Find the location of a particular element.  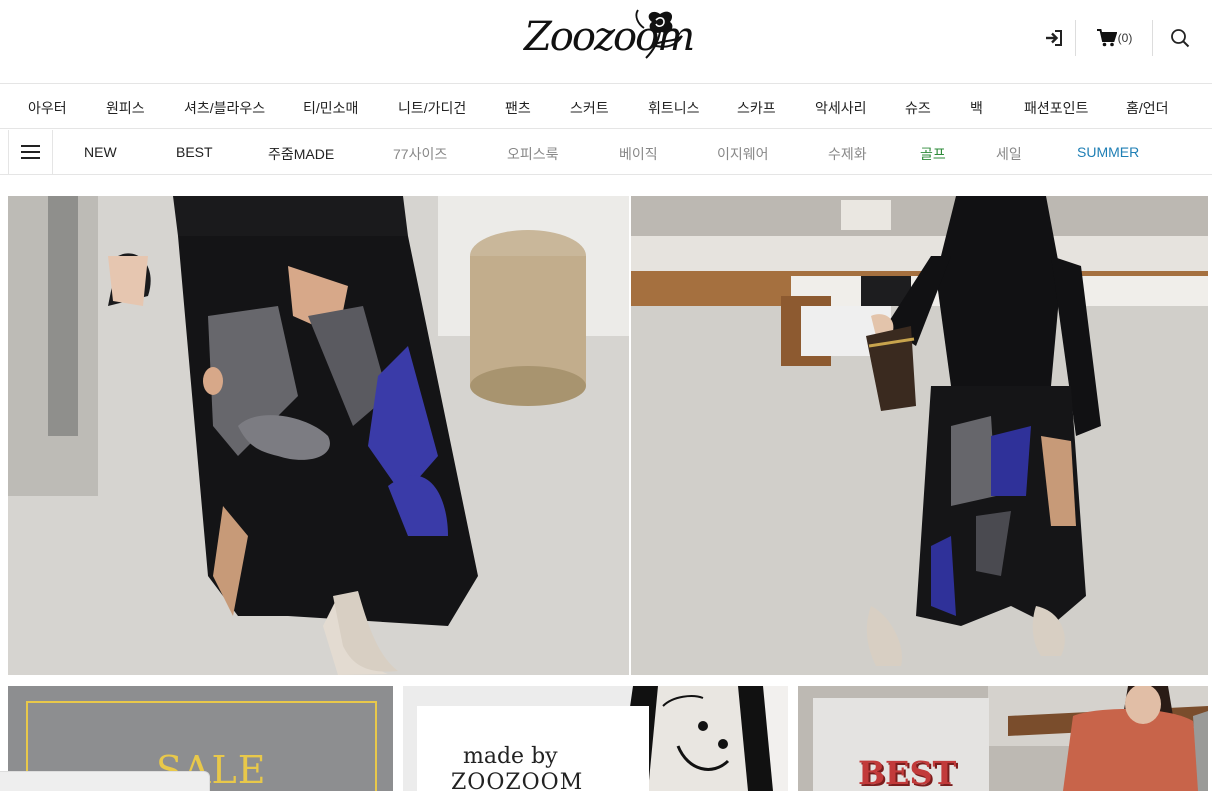

cart-count: (0) is located at coordinates (1125, 38).